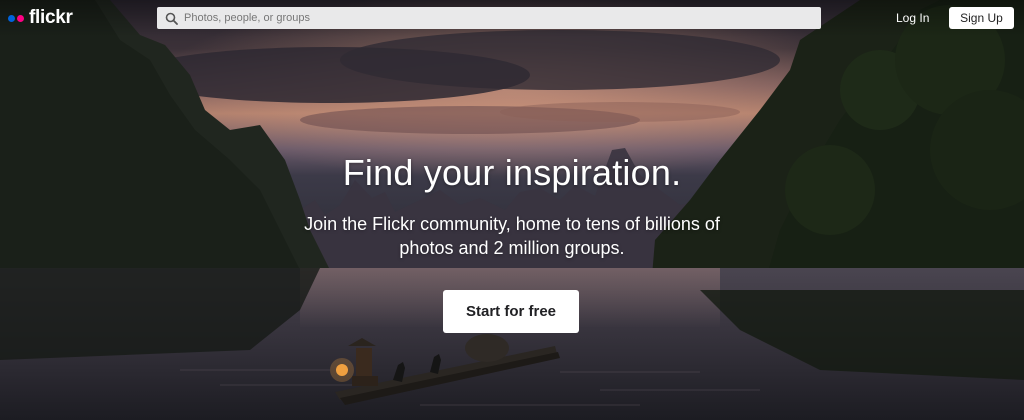 Image resolution: width=1024 pixels, height=420 pixels. What do you see at coordinates (512, 172) in the screenshot?
I see `hero-headline: Find your inspiration.` at bounding box center [512, 172].